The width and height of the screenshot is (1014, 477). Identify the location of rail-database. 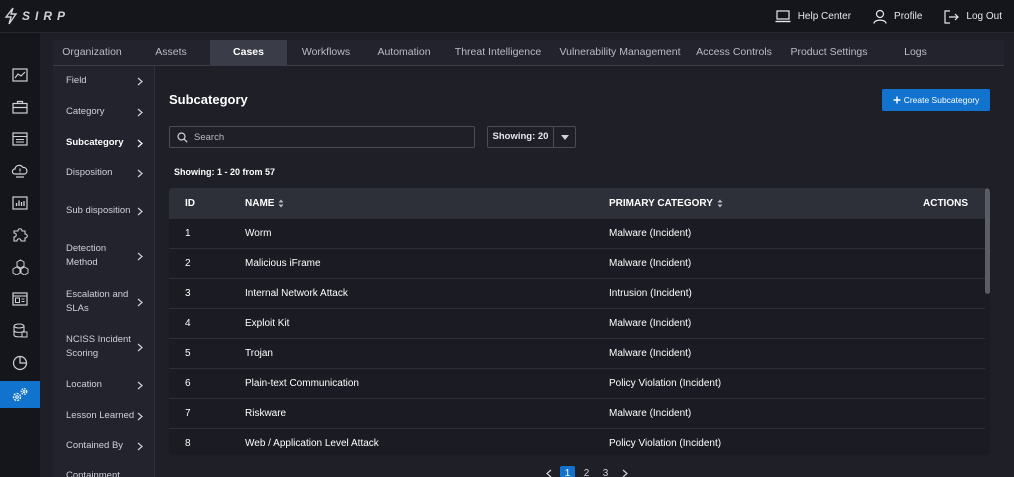
(20, 330).